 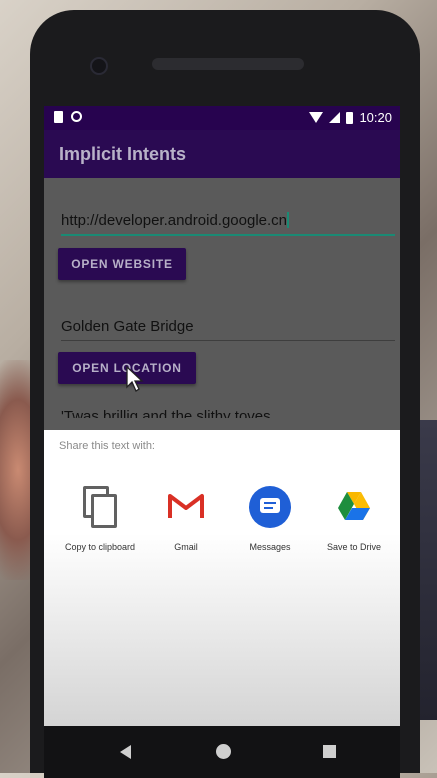 I want to click on signal-icon, so click(x=335, y=117).